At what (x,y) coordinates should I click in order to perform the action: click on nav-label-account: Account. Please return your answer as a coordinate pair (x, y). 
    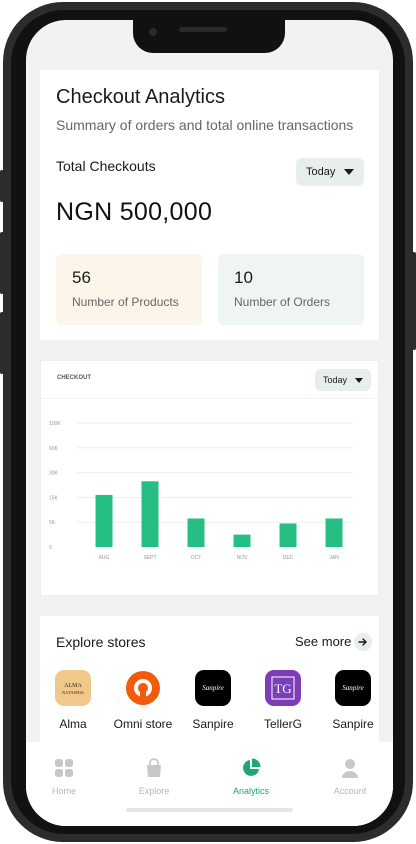
    Looking at the image, I should click on (350, 791).